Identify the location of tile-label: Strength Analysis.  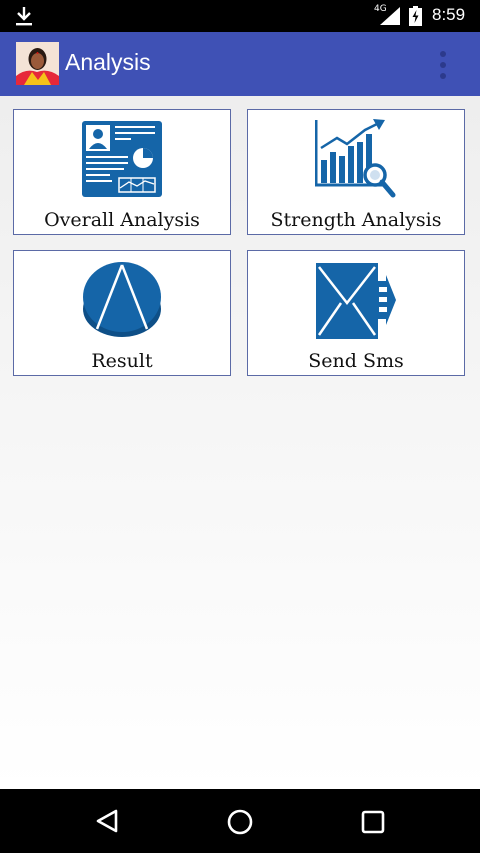
(356, 220).